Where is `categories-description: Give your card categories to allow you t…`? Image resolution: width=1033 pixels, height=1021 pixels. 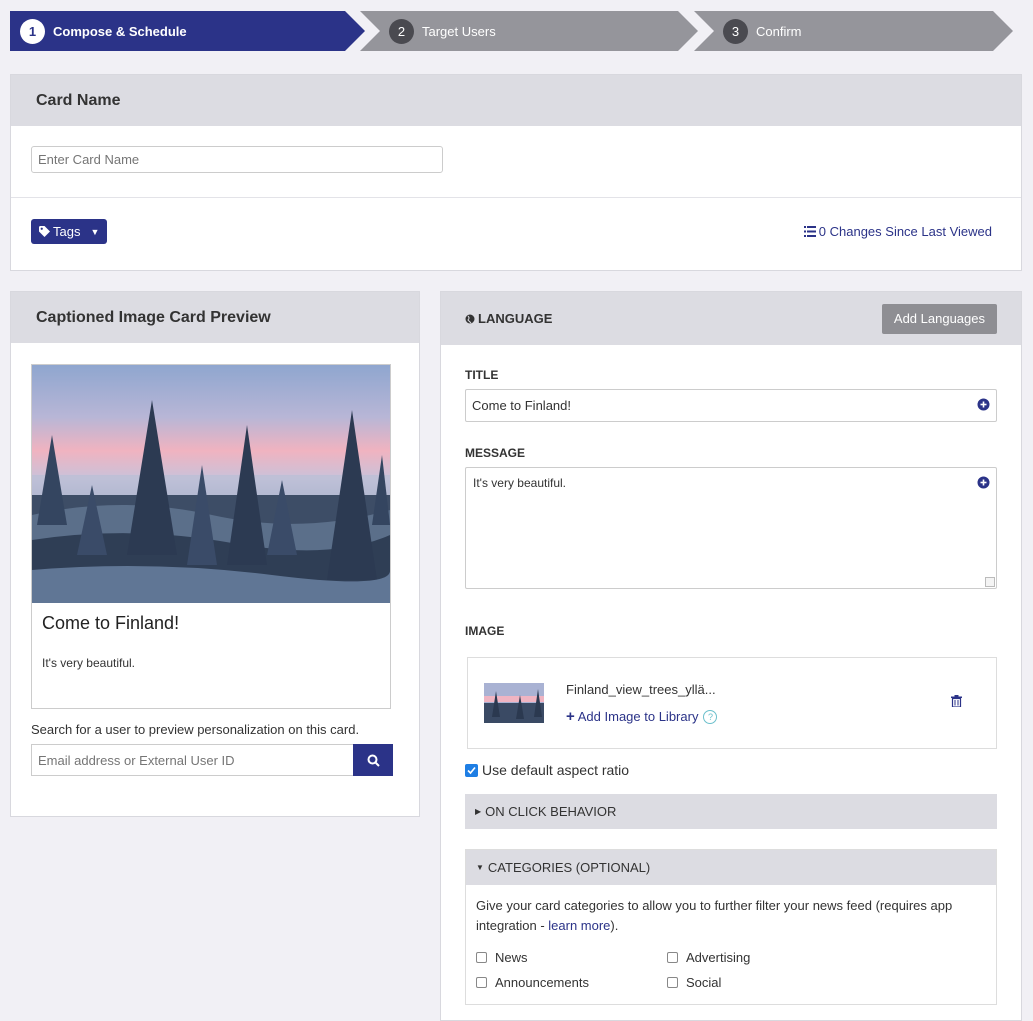 categories-description: Give your card categories to allow you t… is located at coordinates (731, 910).